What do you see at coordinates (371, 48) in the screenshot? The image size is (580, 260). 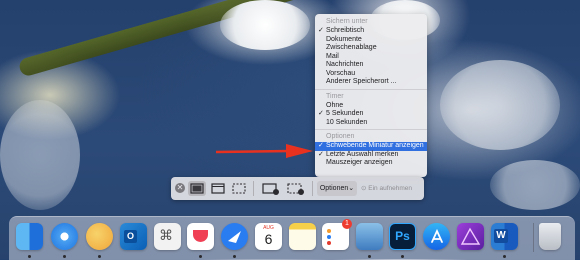 I see `menu-item-zwischenablage: Zwischenablage` at bounding box center [371, 48].